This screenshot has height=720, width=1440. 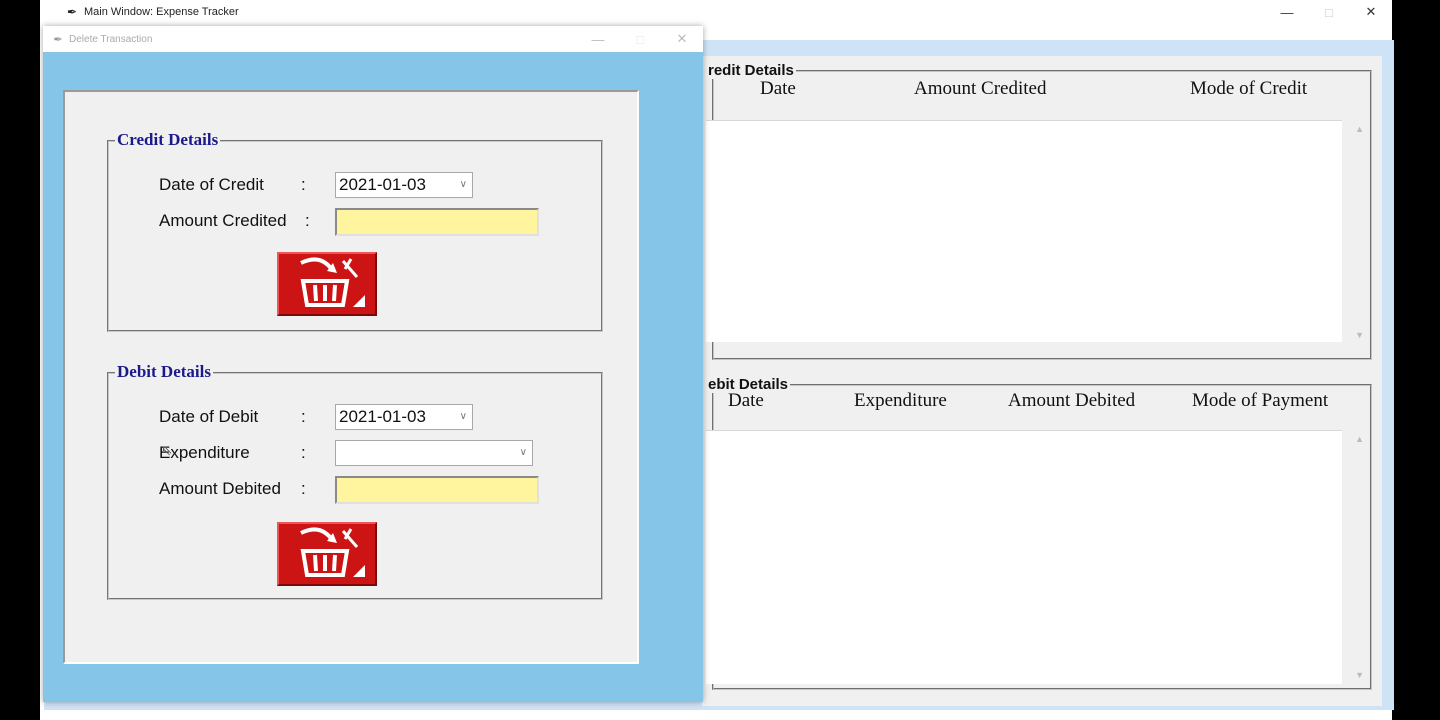 What do you see at coordinates (1024, 231) in the screenshot?
I see `credit-table-body` at bounding box center [1024, 231].